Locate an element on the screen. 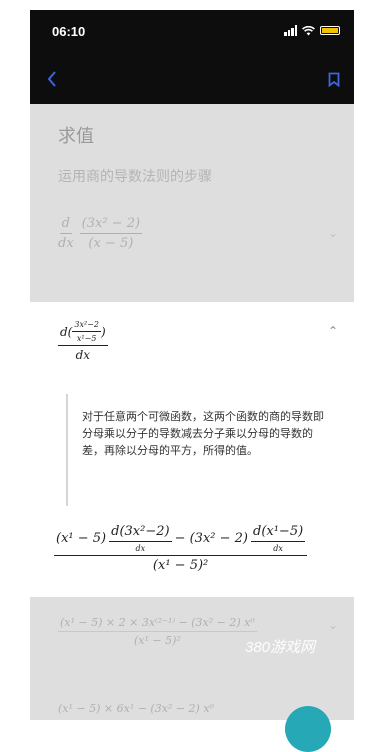 This screenshot has height=752, width=386. step-1-expression: d dx (3x² − 2) (x − 5) is located at coordinates (100, 233).